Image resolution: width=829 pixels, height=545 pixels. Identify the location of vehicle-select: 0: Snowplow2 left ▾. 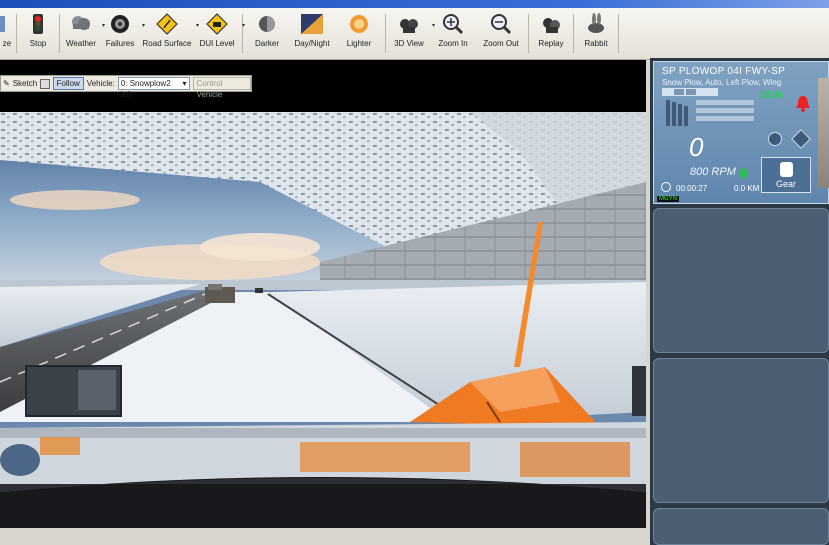
(153, 88).